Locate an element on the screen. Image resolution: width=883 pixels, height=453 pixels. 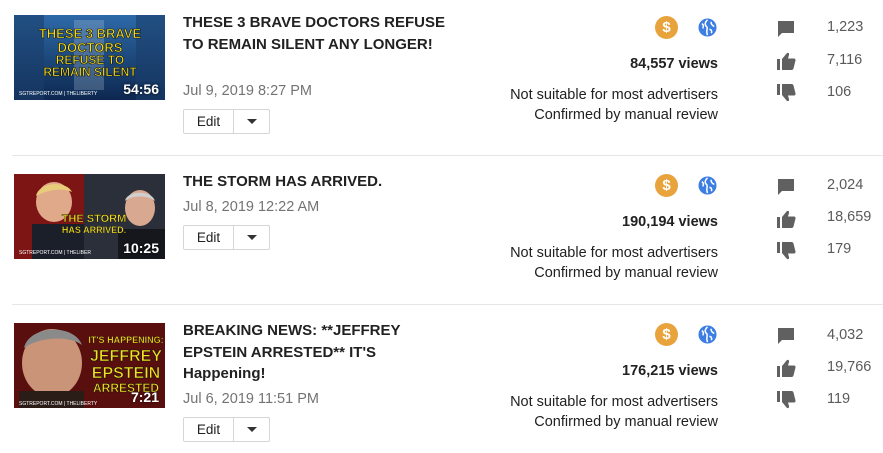
video-duration: 7:21 is located at coordinates (144, 397).